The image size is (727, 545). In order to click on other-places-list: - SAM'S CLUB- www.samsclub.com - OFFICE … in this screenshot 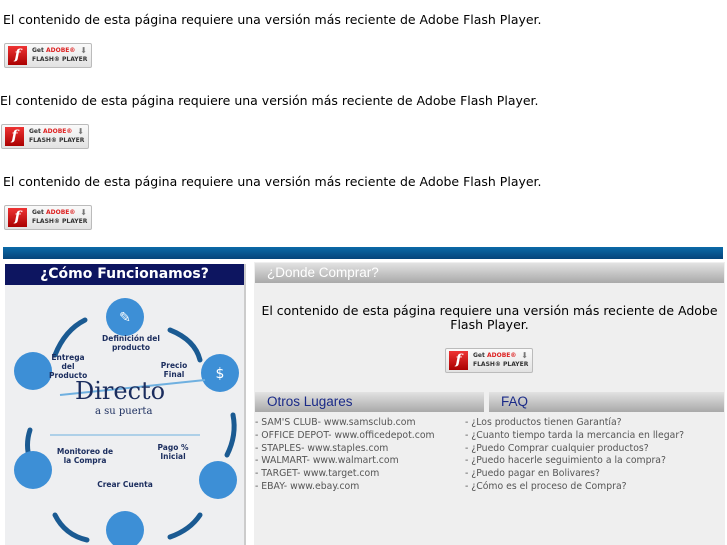, I will do `click(345, 455)`.